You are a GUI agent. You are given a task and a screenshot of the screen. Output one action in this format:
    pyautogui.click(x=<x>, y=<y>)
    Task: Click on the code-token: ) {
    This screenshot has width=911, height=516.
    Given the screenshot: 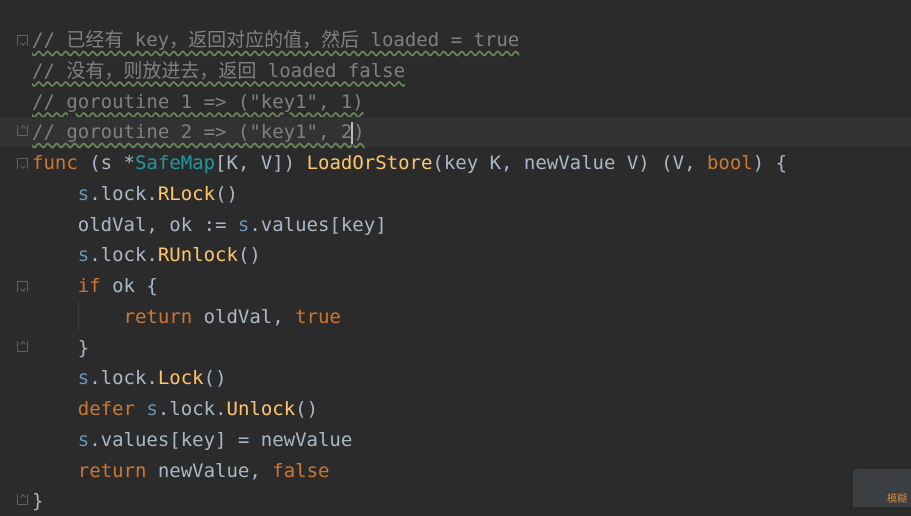 What is the action you would take?
    pyautogui.click(x=770, y=163)
    